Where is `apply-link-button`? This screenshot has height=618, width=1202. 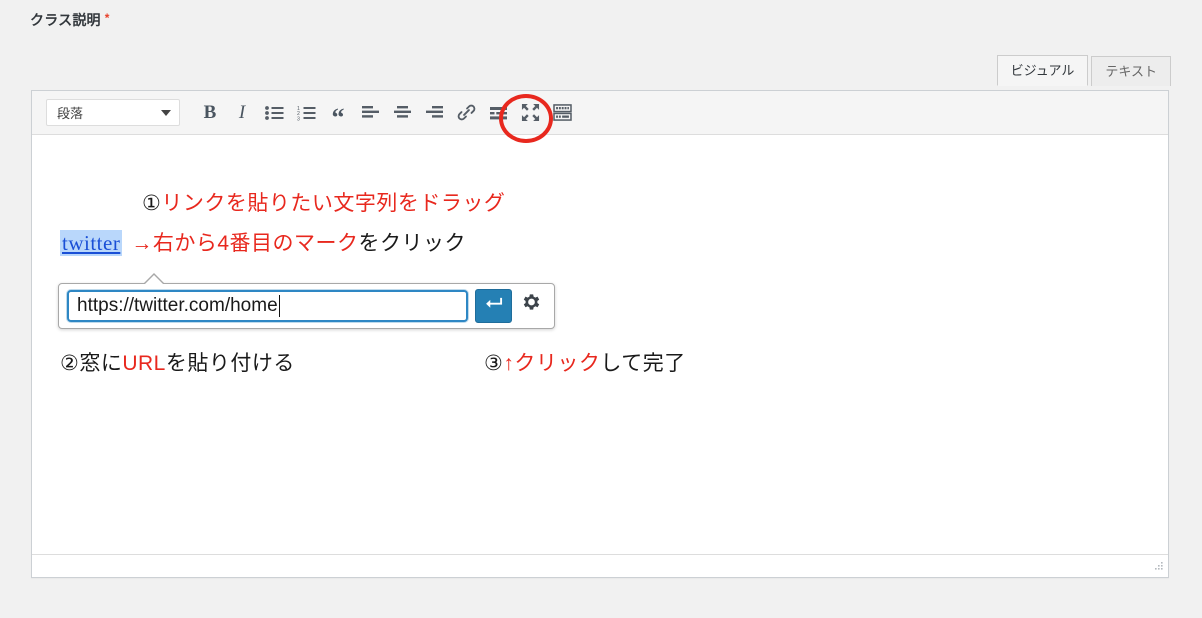 apply-link-button is located at coordinates (493, 306).